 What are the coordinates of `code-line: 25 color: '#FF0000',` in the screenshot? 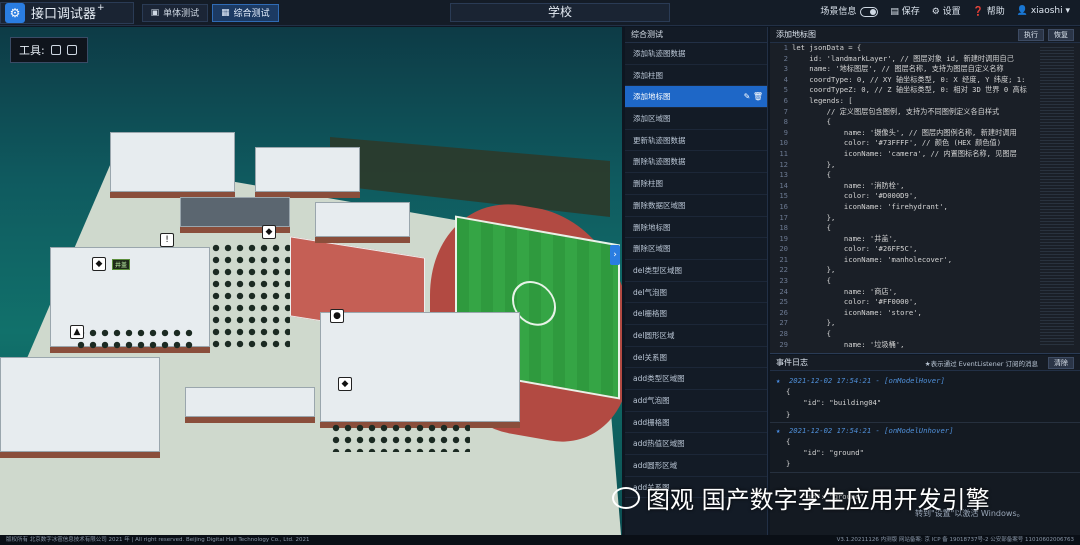 It's located at (905, 302).